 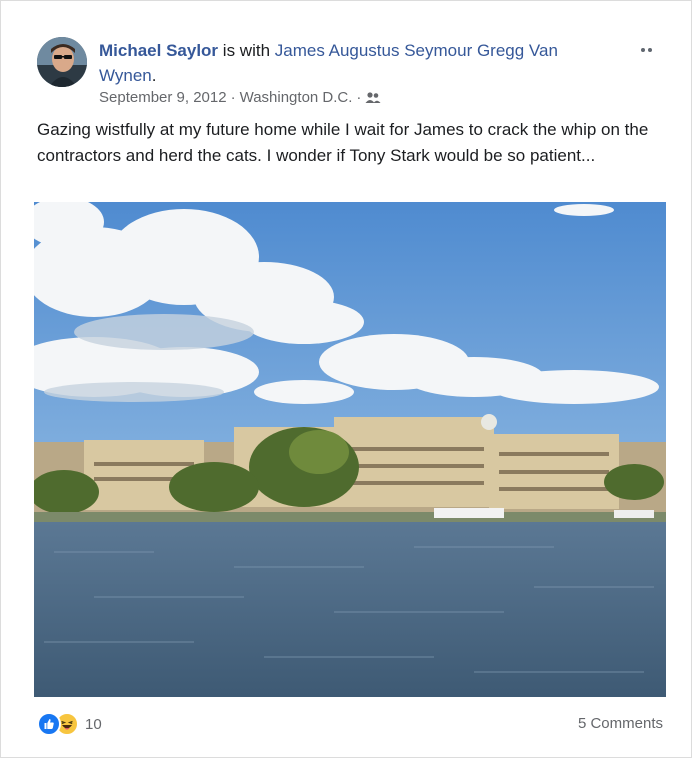 What do you see at coordinates (154, 75) in the screenshot?
I see `tagged-suffix: .` at bounding box center [154, 75].